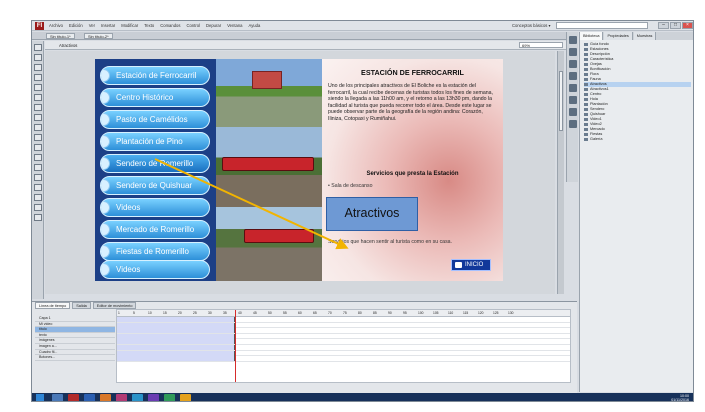 The height and width of the screenshot is (412, 705). What do you see at coordinates (155, 75) in the screenshot?
I see `nav-button-estacion: Estación de Ferrocarril` at bounding box center [155, 75].